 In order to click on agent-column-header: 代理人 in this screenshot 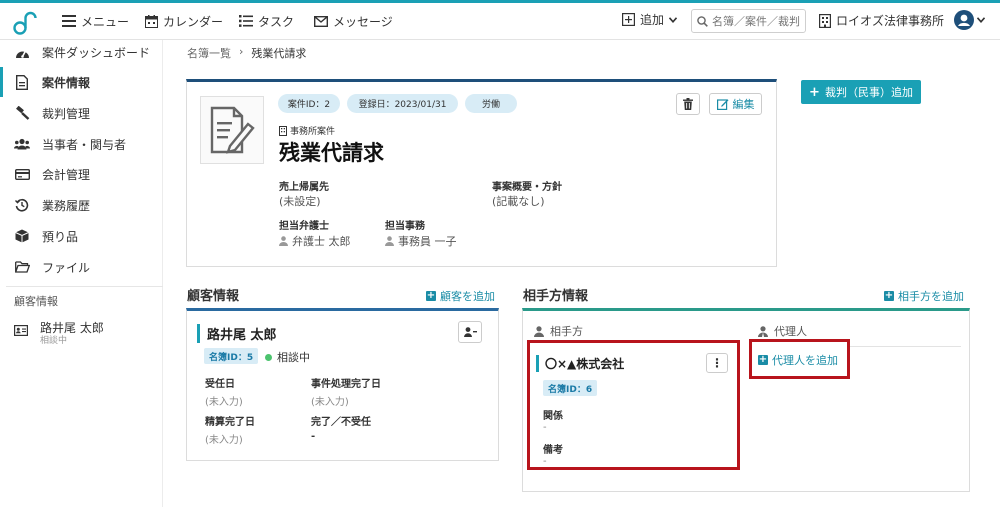, I will do `click(782, 331)`.